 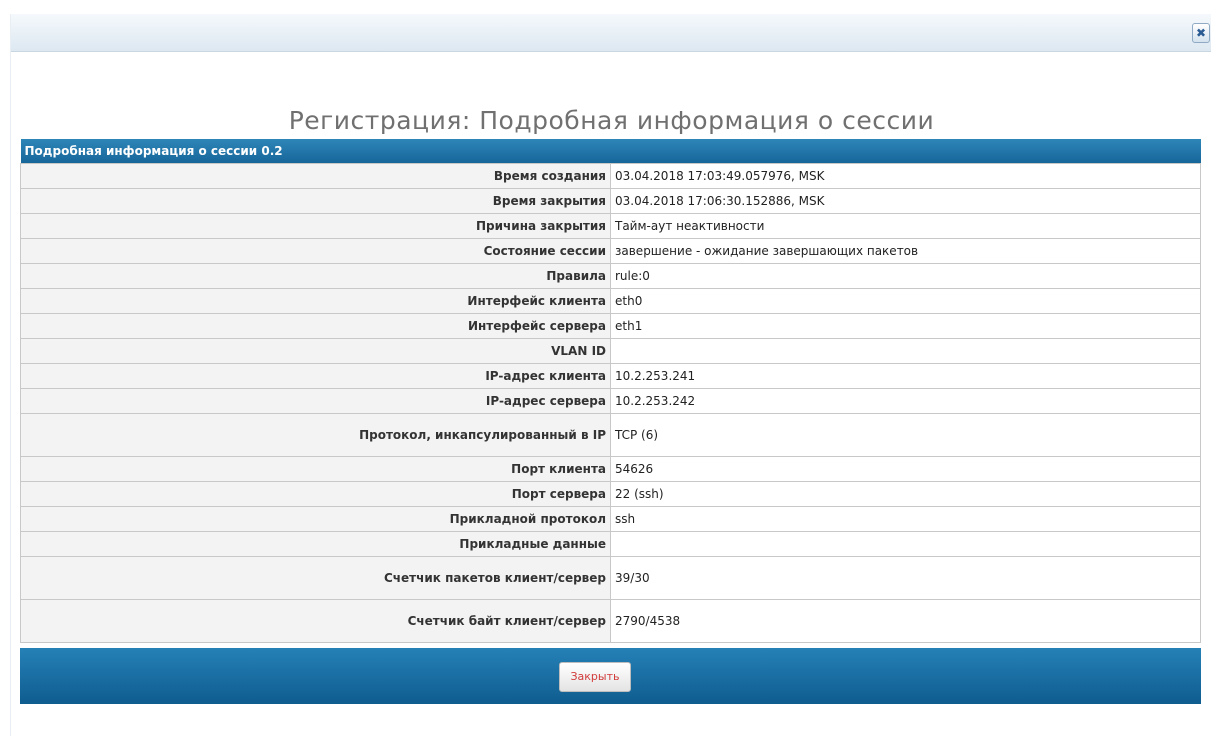 What do you see at coordinates (315, 301) in the screenshot?
I see `row-label: Интерфейс клиента` at bounding box center [315, 301].